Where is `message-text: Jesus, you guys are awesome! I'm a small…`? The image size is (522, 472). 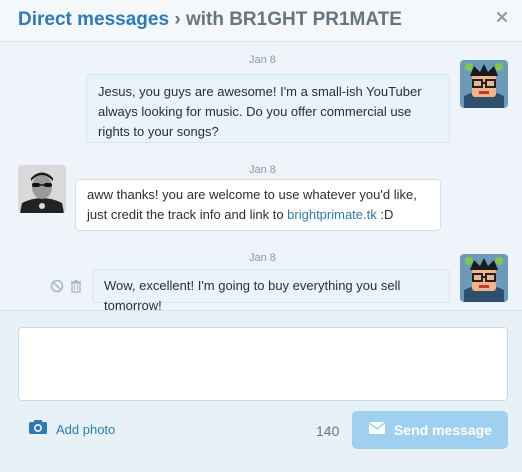 message-text: Jesus, you guys are awesome! I'm a small… is located at coordinates (260, 111).